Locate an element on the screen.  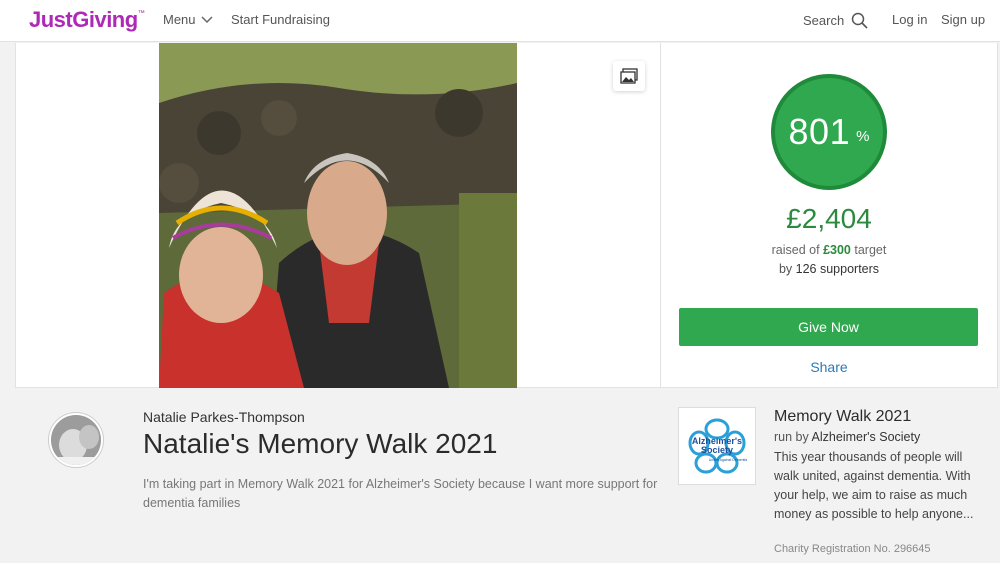
search-icon is located at coordinates (859, 20).